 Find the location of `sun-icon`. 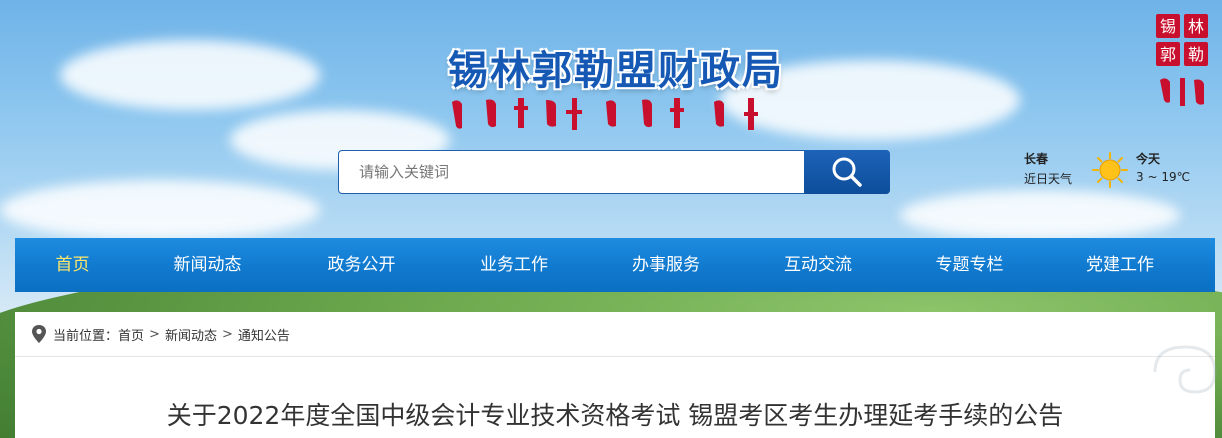

sun-icon is located at coordinates (1110, 170).